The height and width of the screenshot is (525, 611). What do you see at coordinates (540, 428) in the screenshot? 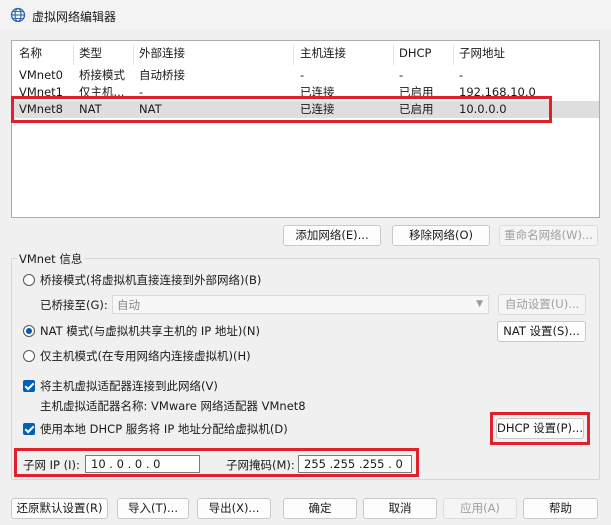
I see `highlight-box-dhcp` at bounding box center [540, 428].